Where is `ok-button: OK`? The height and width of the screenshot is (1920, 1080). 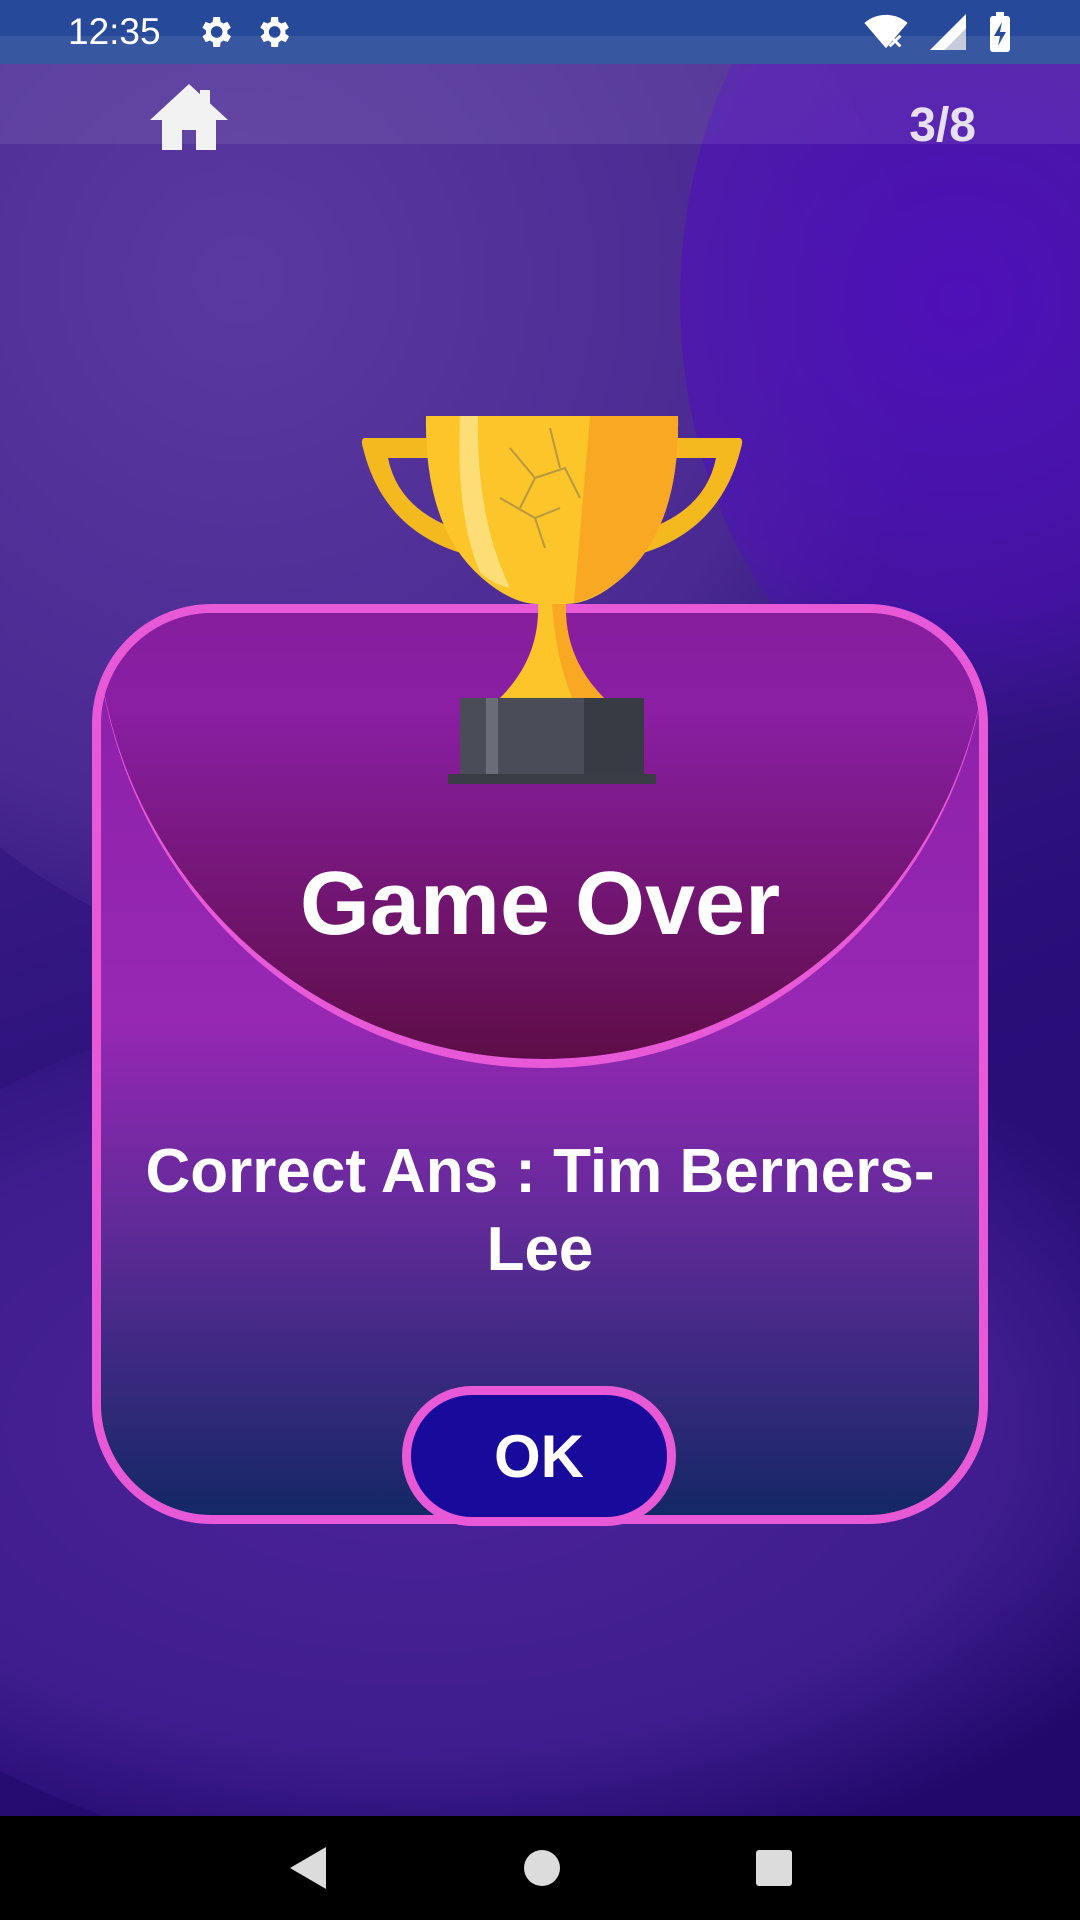 ok-button: OK is located at coordinates (539, 1456).